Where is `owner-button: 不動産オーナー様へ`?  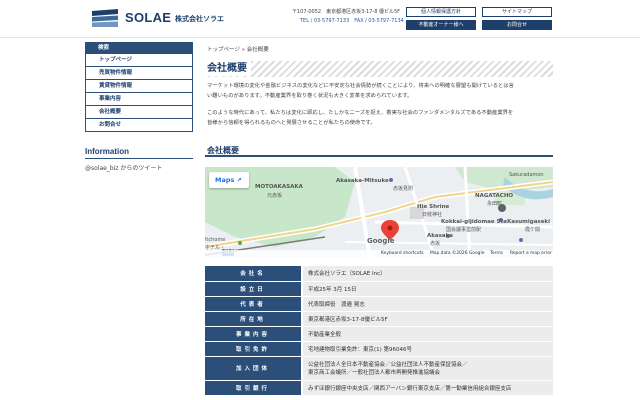
owner-button: 不動産オーナー様へ is located at coordinates (441, 25).